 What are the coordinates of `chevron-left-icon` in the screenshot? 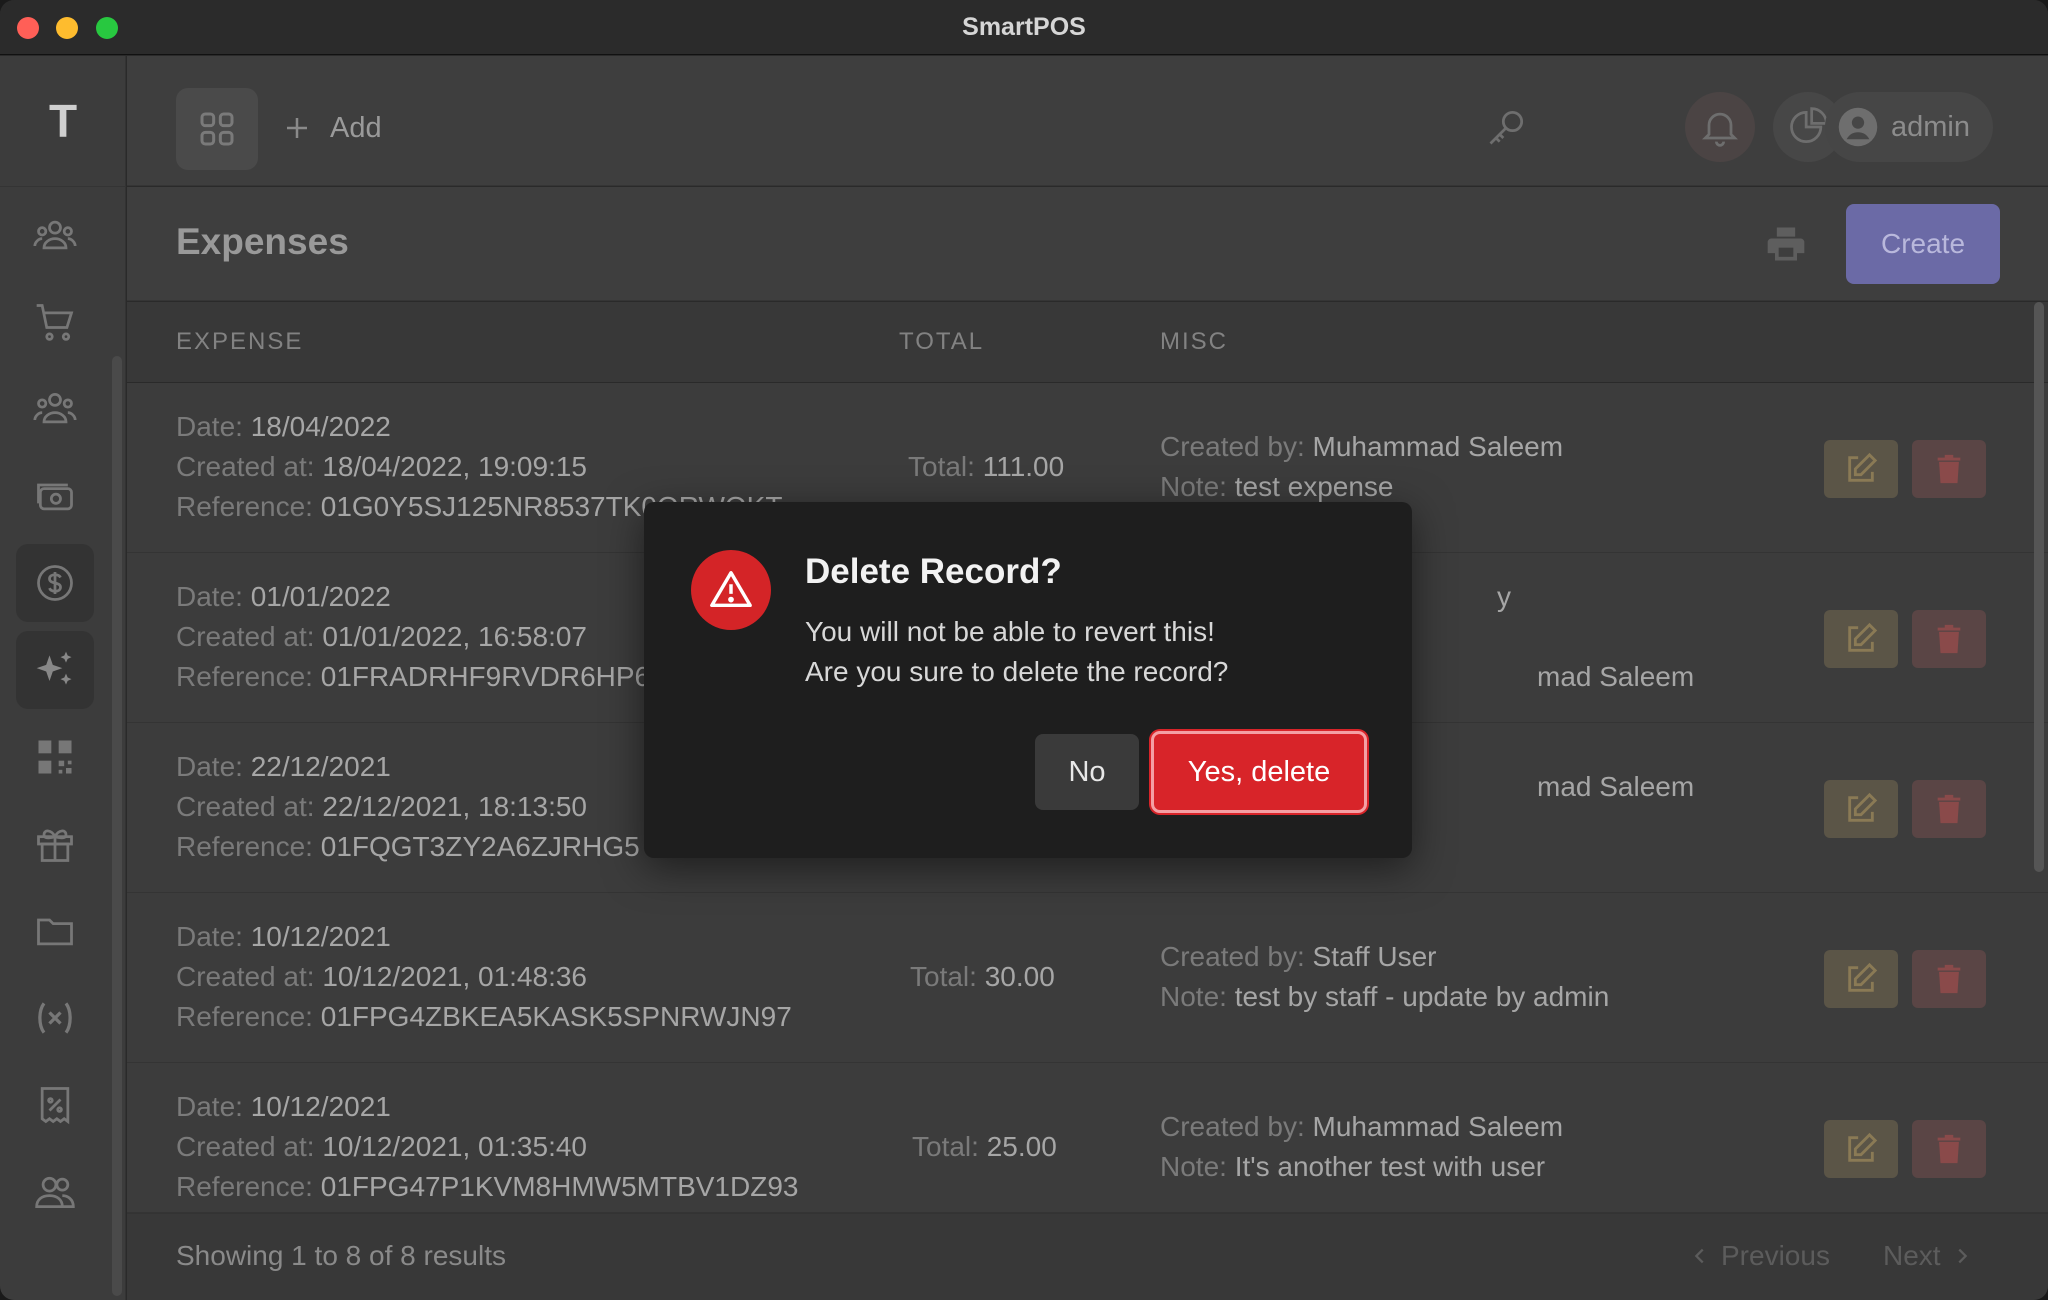 It's located at (1699, 1256).